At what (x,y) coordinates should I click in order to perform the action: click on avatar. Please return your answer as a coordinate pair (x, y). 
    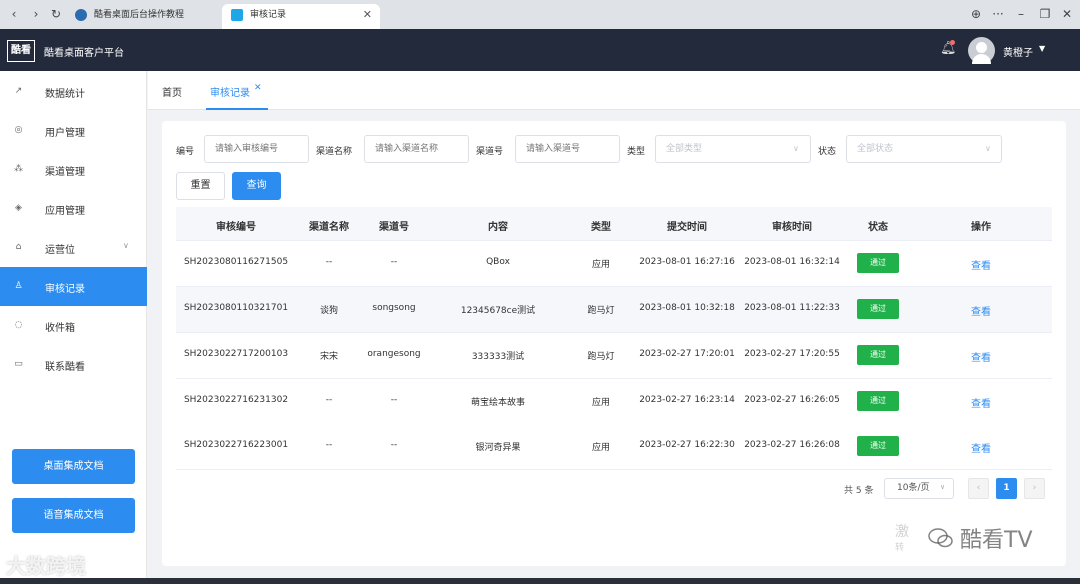
    Looking at the image, I should click on (981, 50).